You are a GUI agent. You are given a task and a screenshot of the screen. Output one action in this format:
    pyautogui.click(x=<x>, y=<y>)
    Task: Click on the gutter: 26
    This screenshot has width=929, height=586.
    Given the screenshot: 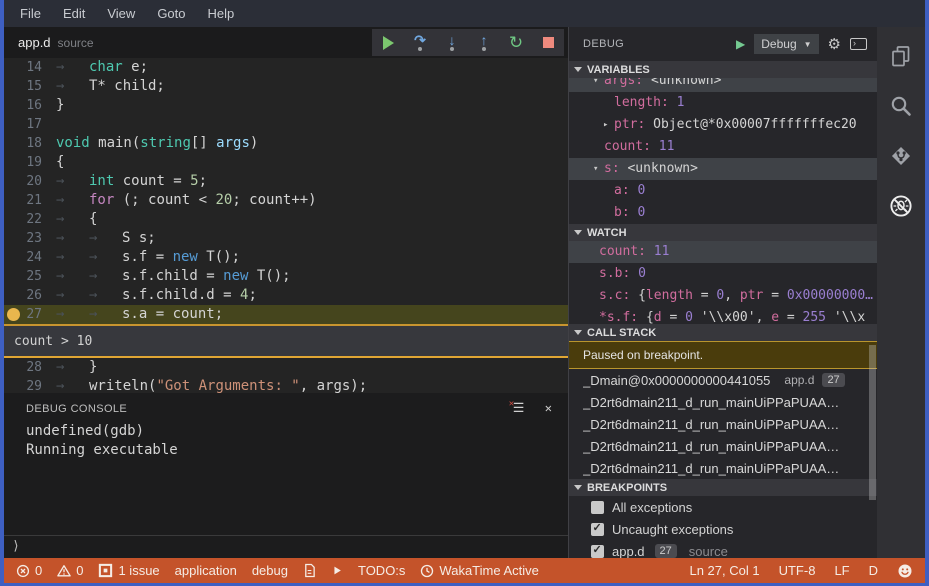 What is the action you would take?
    pyautogui.click(x=26, y=295)
    